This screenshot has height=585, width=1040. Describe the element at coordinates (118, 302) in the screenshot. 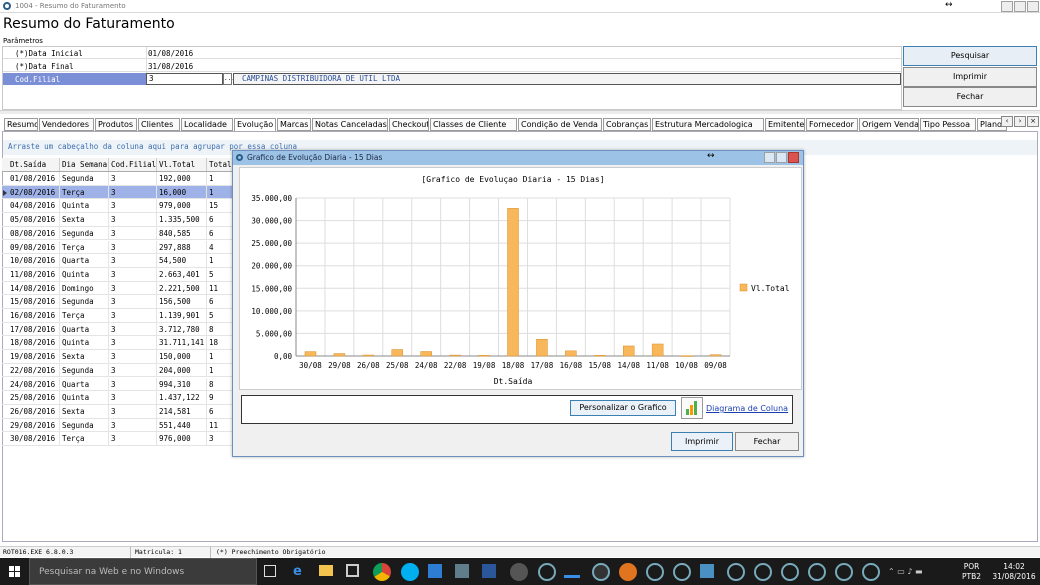

I see `table-row: 15/08/2016 Segunda 3 156,500 6` at that location.